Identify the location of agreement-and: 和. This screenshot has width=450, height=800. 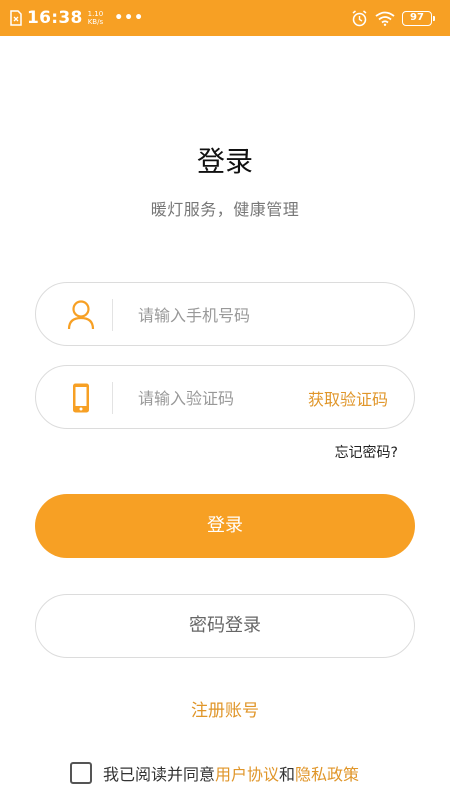
(287, 774).